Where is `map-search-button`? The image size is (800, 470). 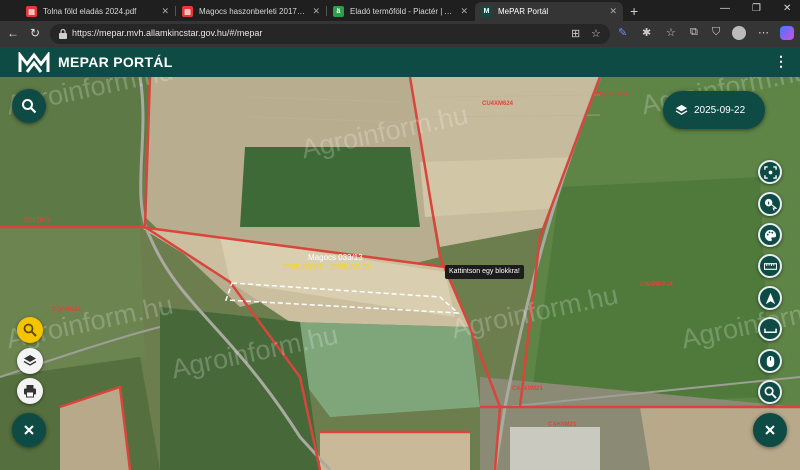
map-search-button is located at coordinates (29, 106).